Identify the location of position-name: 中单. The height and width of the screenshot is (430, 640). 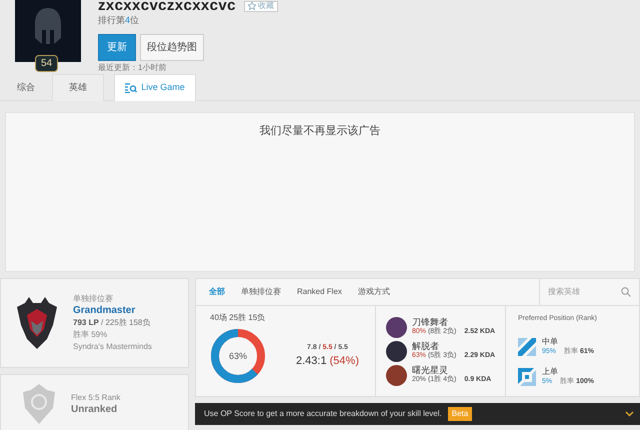
(550, 341).